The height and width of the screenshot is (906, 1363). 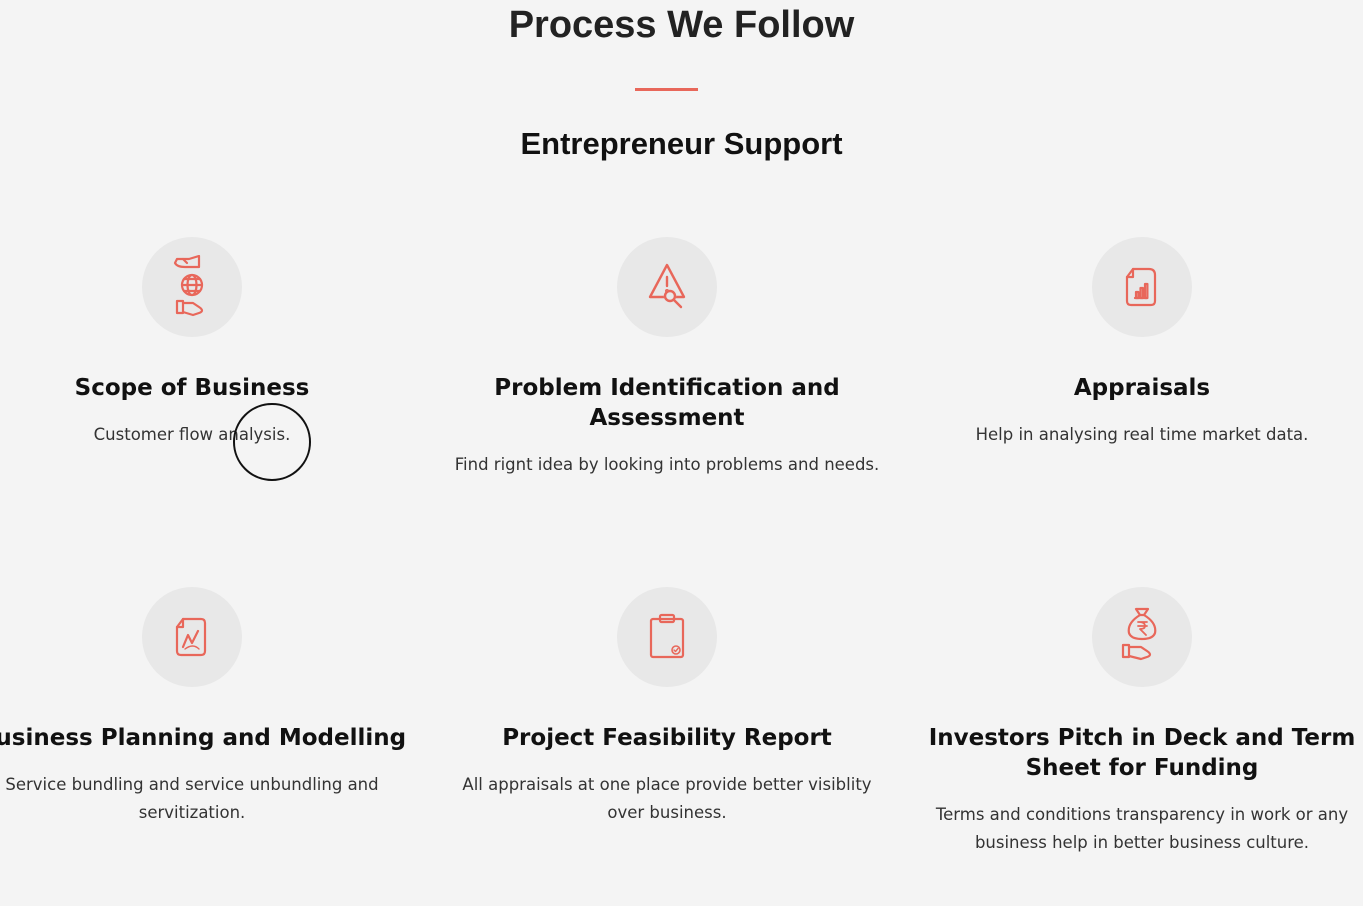 I want to click on card-description: Help in analysing real time market data., so click(x=1142, y=434).